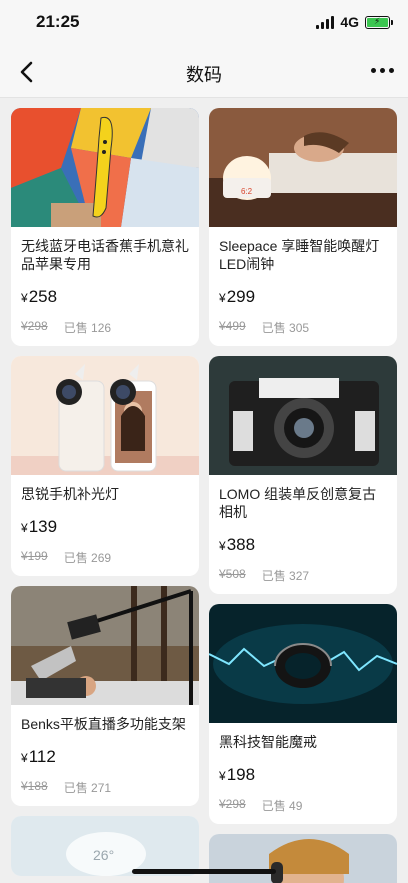 This screenshot has width=408, height=883. I want to click on page-title: 数码, so click(204, 75).